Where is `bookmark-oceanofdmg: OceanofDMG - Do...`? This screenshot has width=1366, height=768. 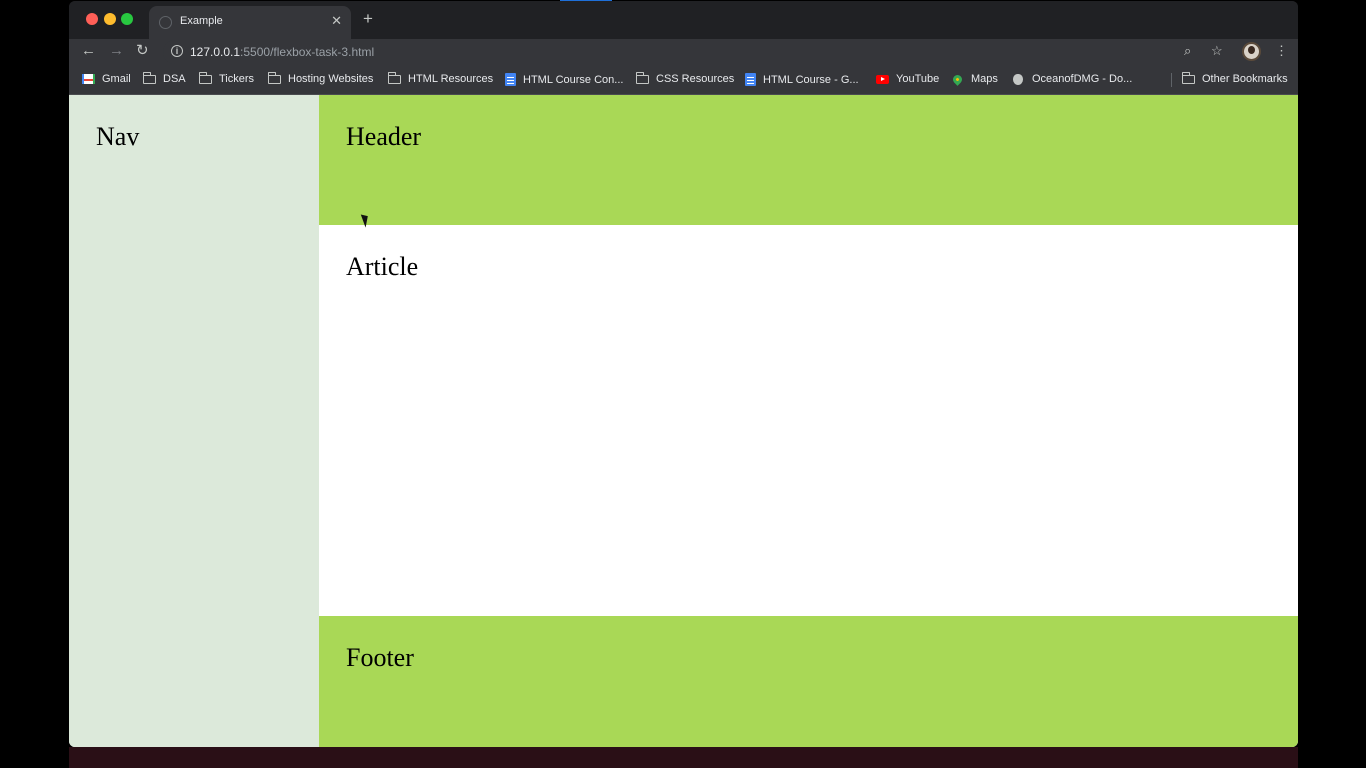
bookmark-oceanofdmg: OceanofDMG - Do... is located at coordinates (1072, 79).